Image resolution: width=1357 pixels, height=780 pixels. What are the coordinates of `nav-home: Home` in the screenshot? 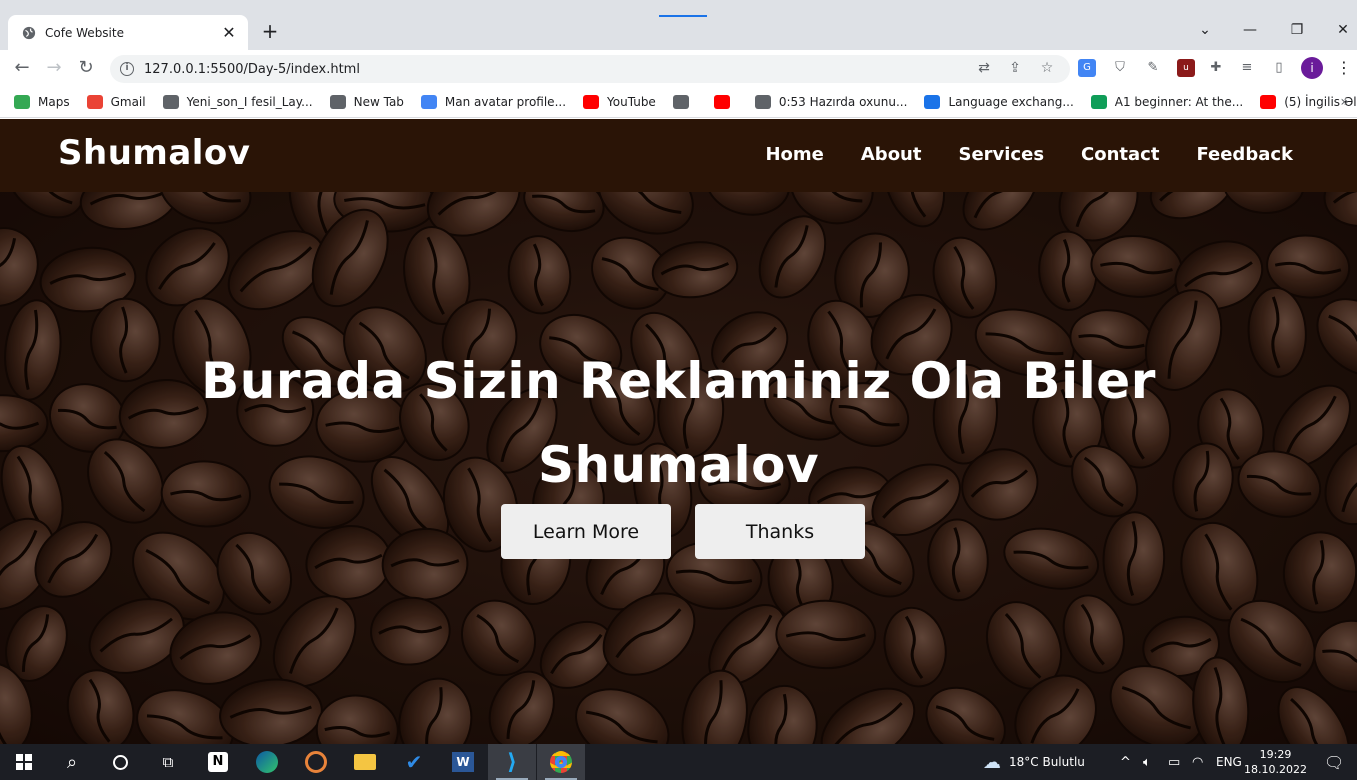 It's located at (794, 154).